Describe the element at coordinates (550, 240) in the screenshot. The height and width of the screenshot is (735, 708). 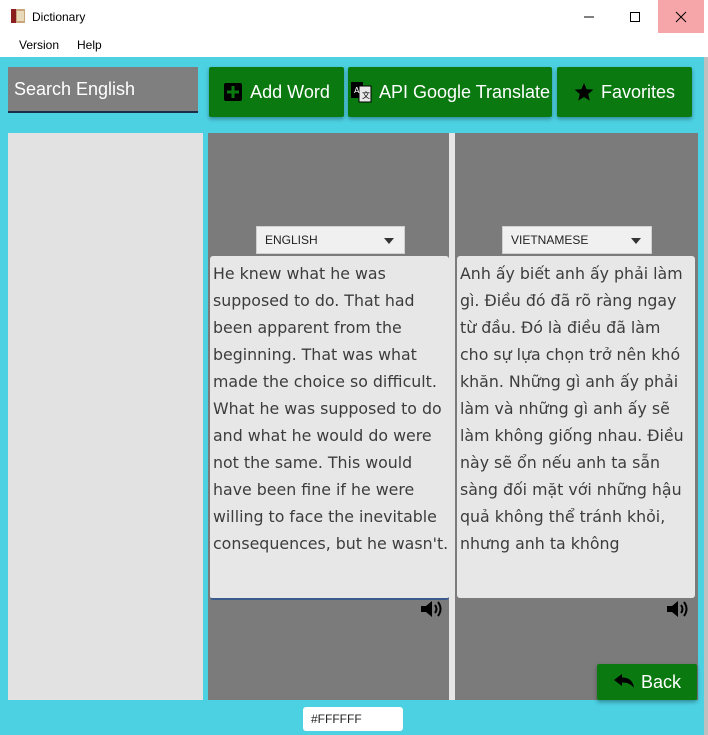
I see `target-language-value: VIETNAMESE` at that location.